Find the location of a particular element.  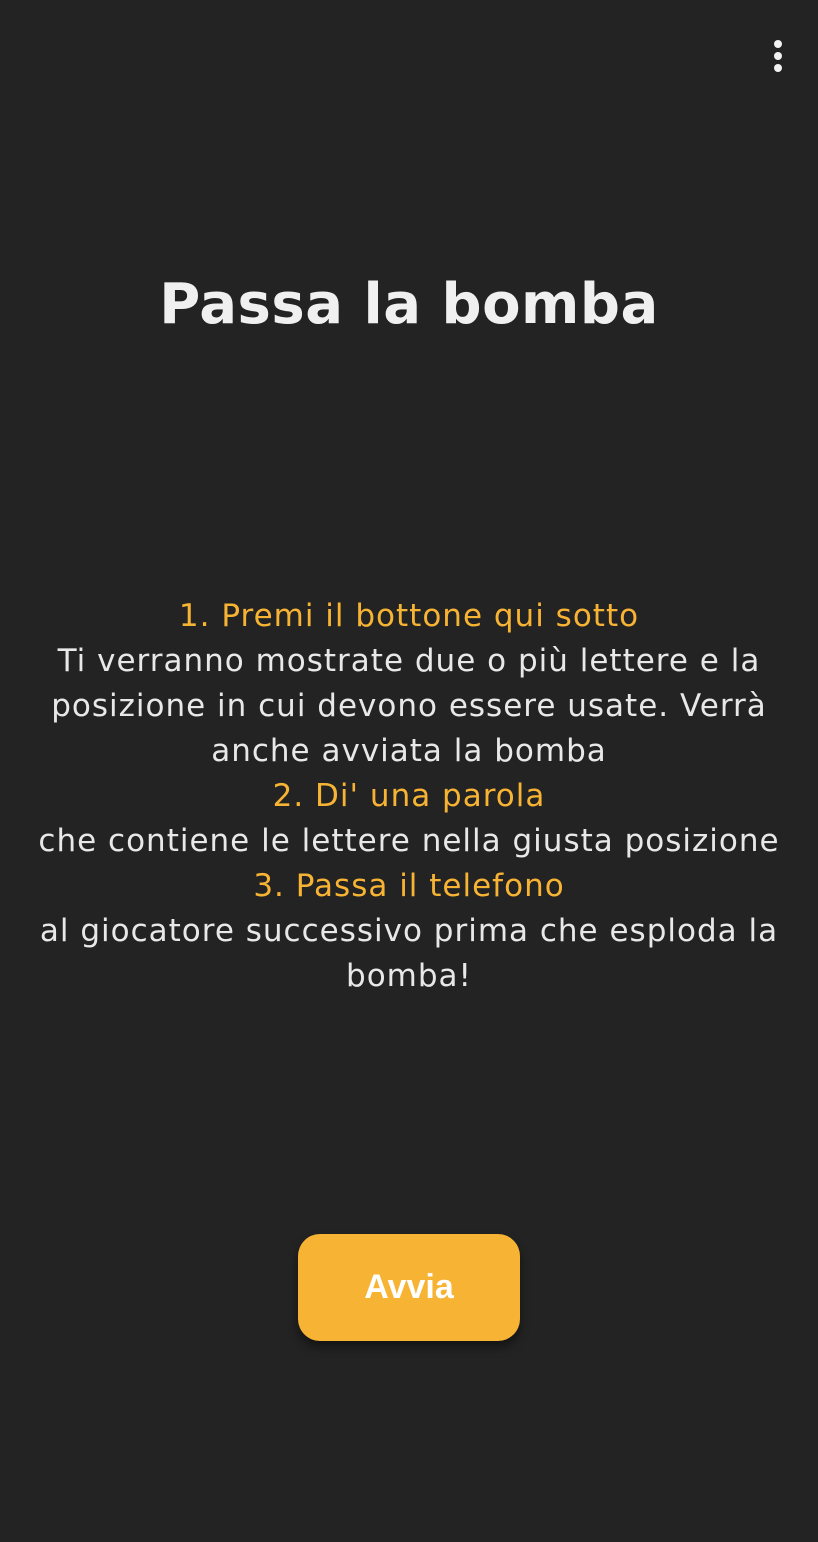

more-vert-icon is located at coordinates (778, 44).